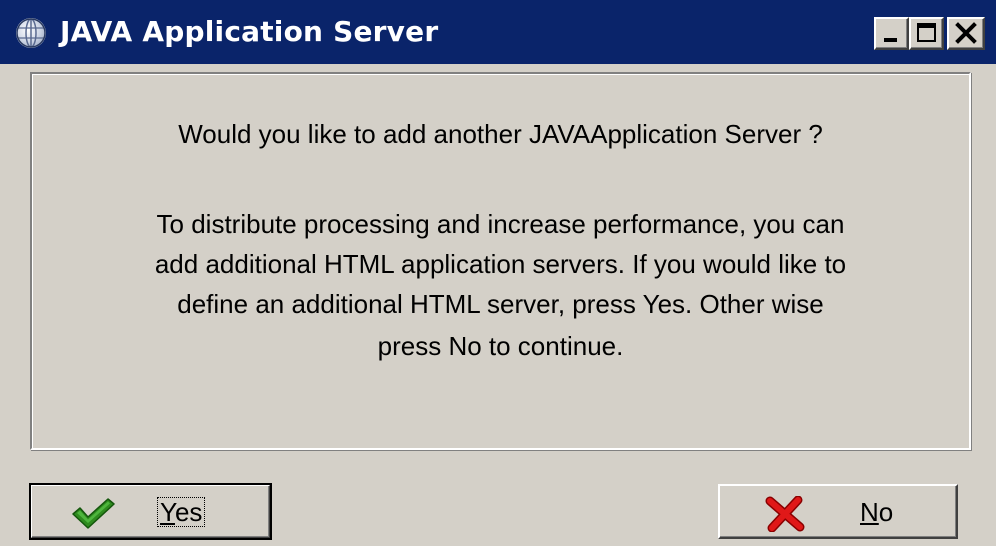 Image resolution: width=996 pixels, height=546 pixels. I want to click on maximize-icon, so click(926, 32).